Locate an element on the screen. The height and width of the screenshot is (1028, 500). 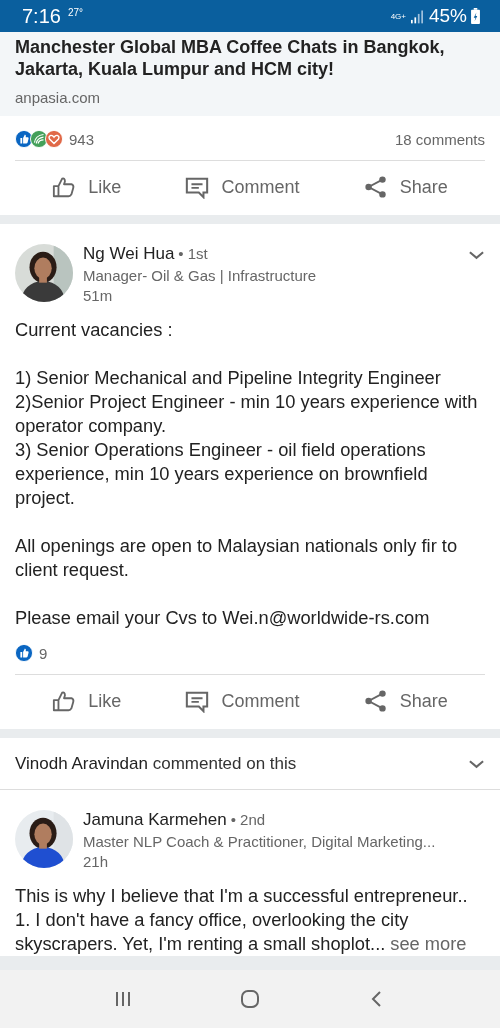
post-text: Please email your Cvs to Wei.n@worldwide-rs.com is located at coordinates (223, 618).